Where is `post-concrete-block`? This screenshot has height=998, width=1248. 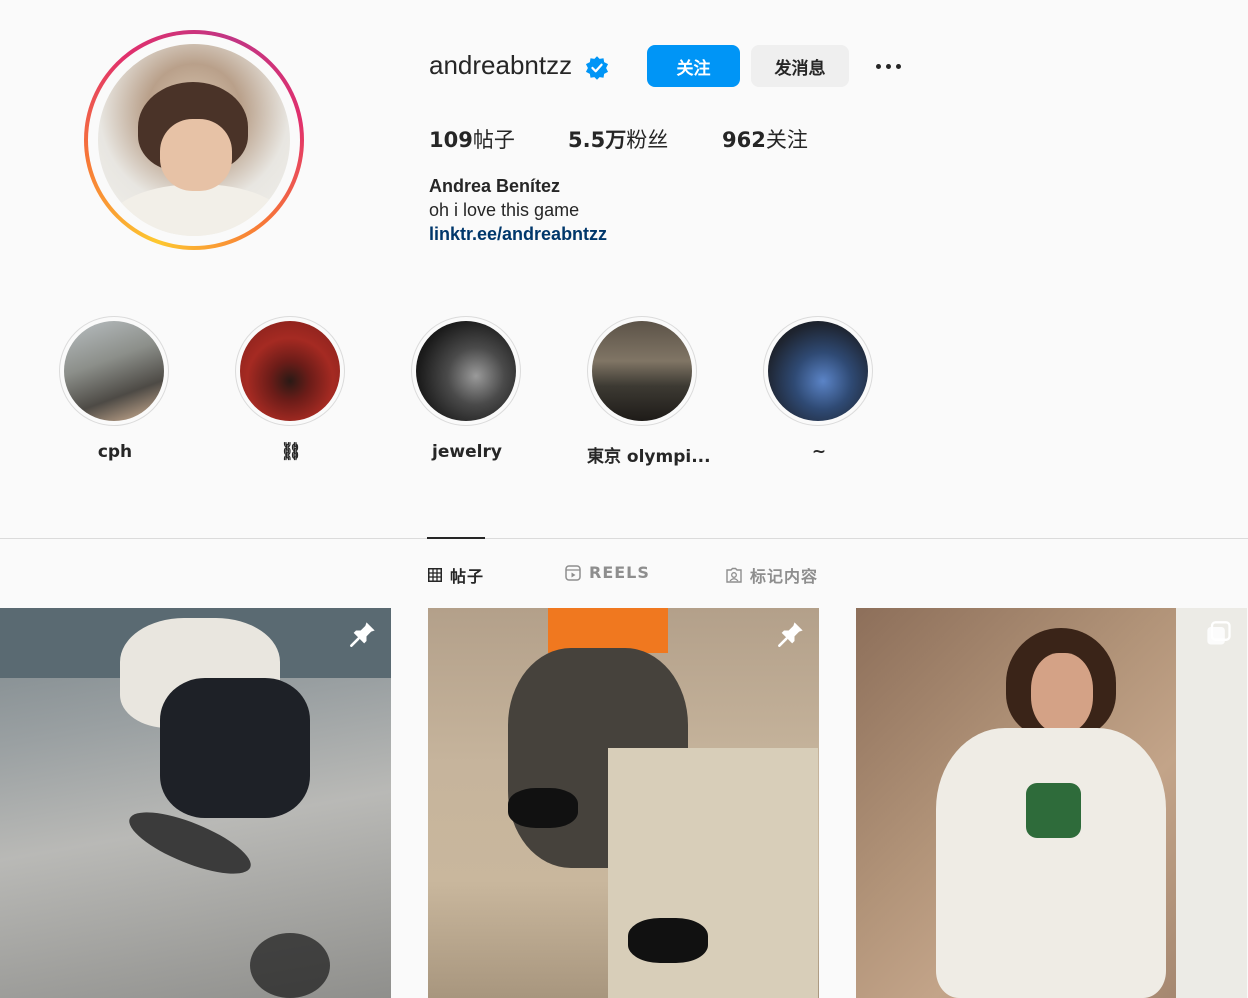
post-concrete-block is located at coordinates (713, 873).